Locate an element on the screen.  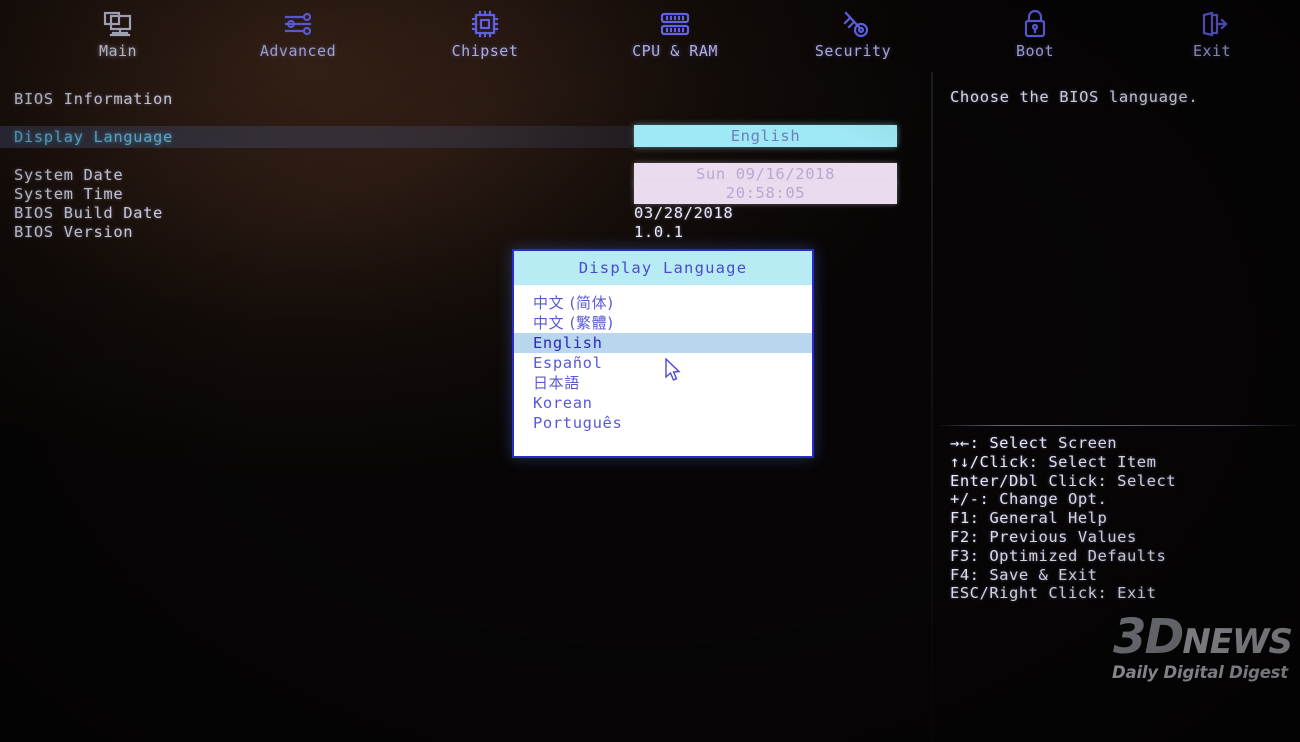
setting-label: Display Language is located at coordinates (93, 137).